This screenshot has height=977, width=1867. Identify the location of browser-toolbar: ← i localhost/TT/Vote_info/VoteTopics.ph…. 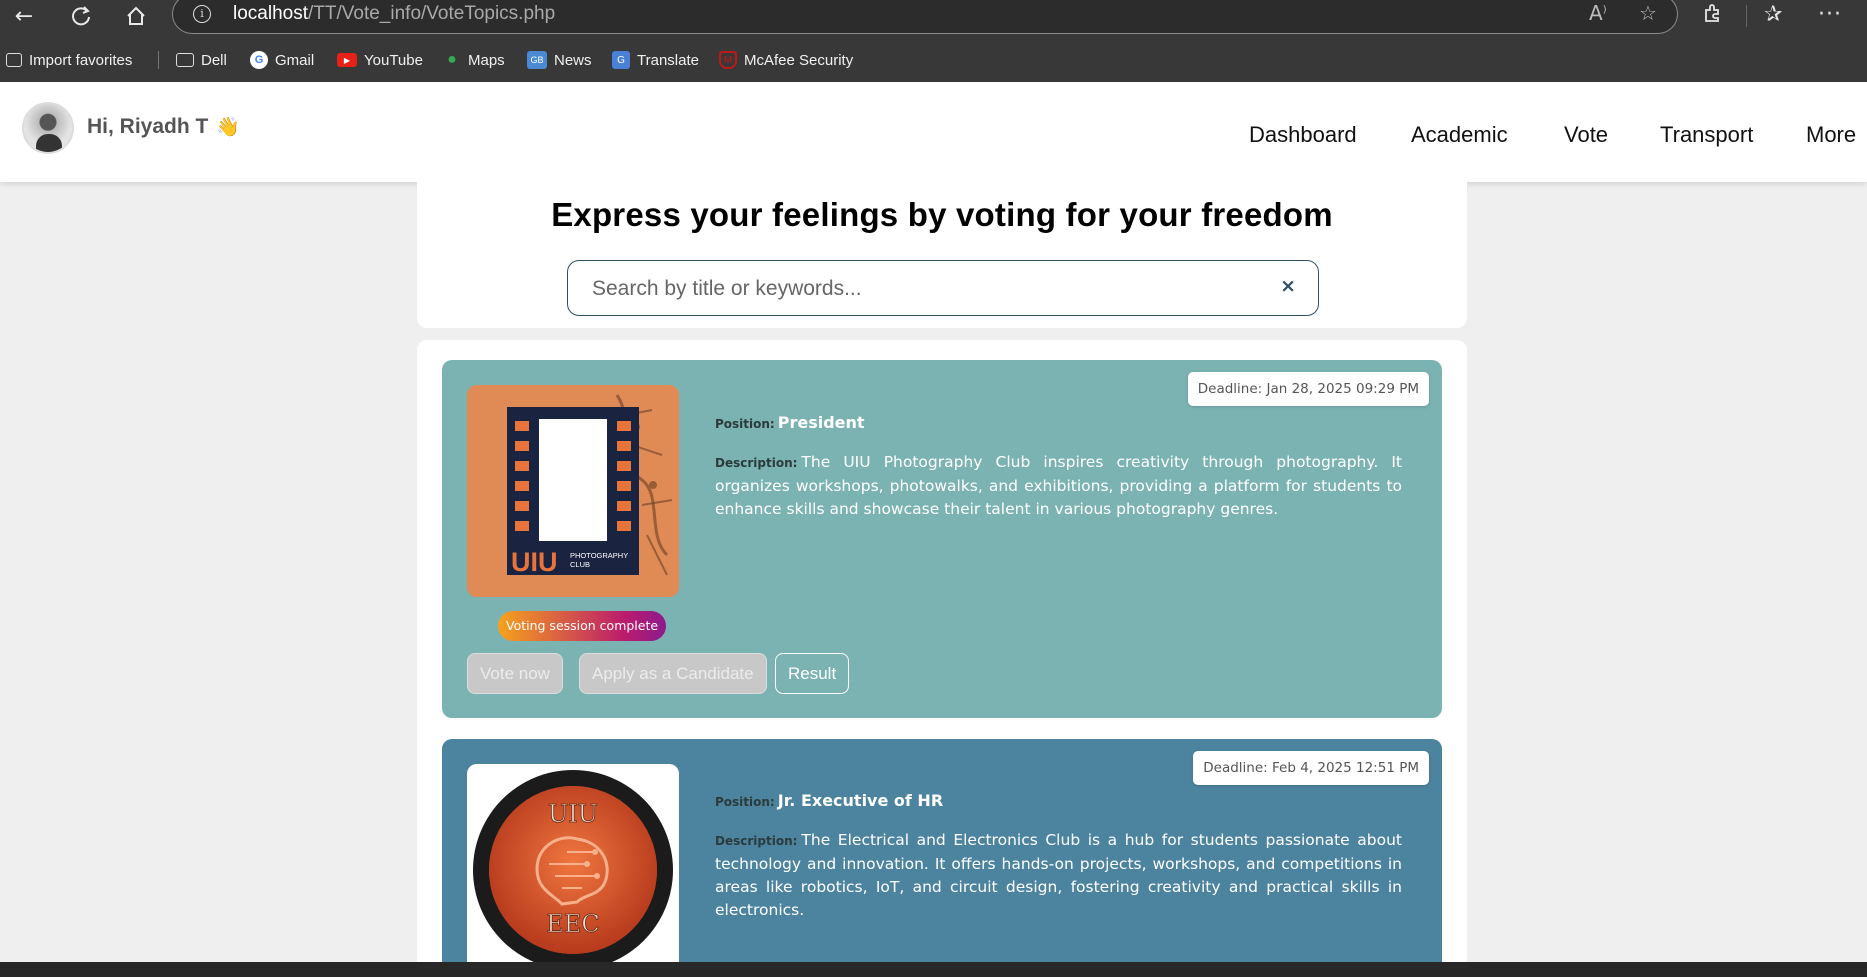
(933, 41).